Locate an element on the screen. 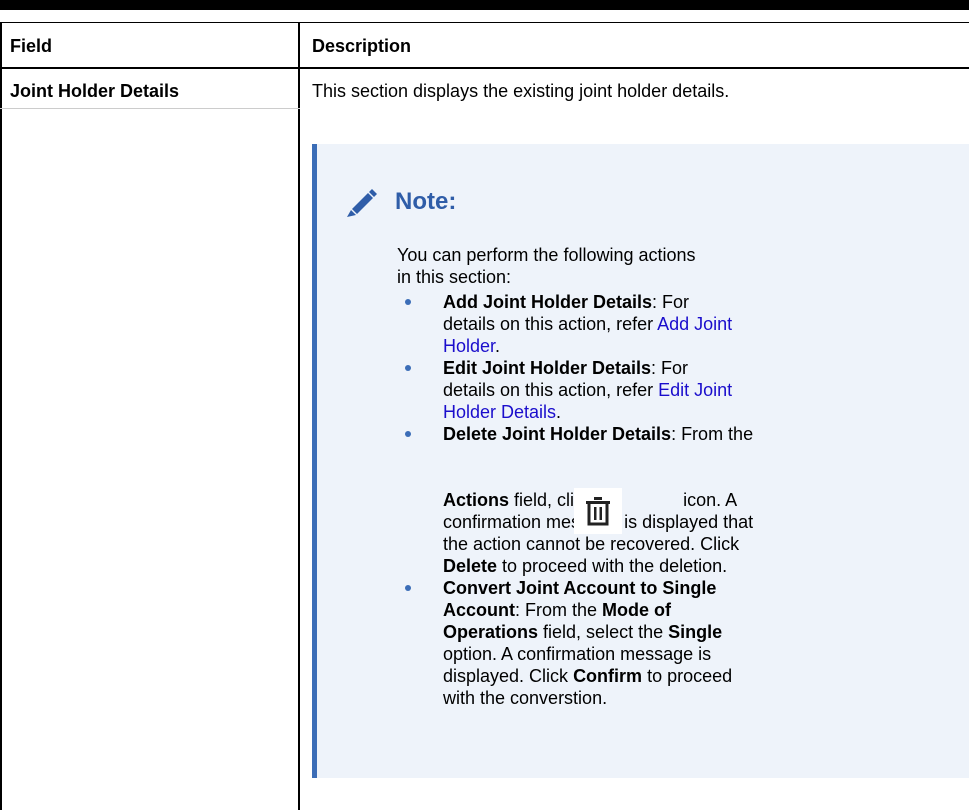 The image size is (969, 810). item-title: Delete Joint Holder Details is located at coordinates (557, 434).